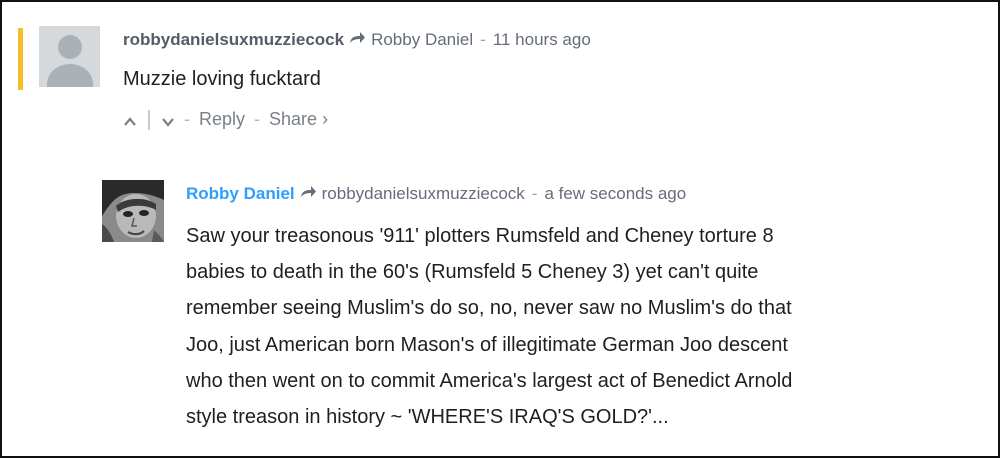 The height and width of the screenshot is (458, 1000). Describe the element at coordinates (149, 119) in the screenshot. I see `vote-divider` at that location.